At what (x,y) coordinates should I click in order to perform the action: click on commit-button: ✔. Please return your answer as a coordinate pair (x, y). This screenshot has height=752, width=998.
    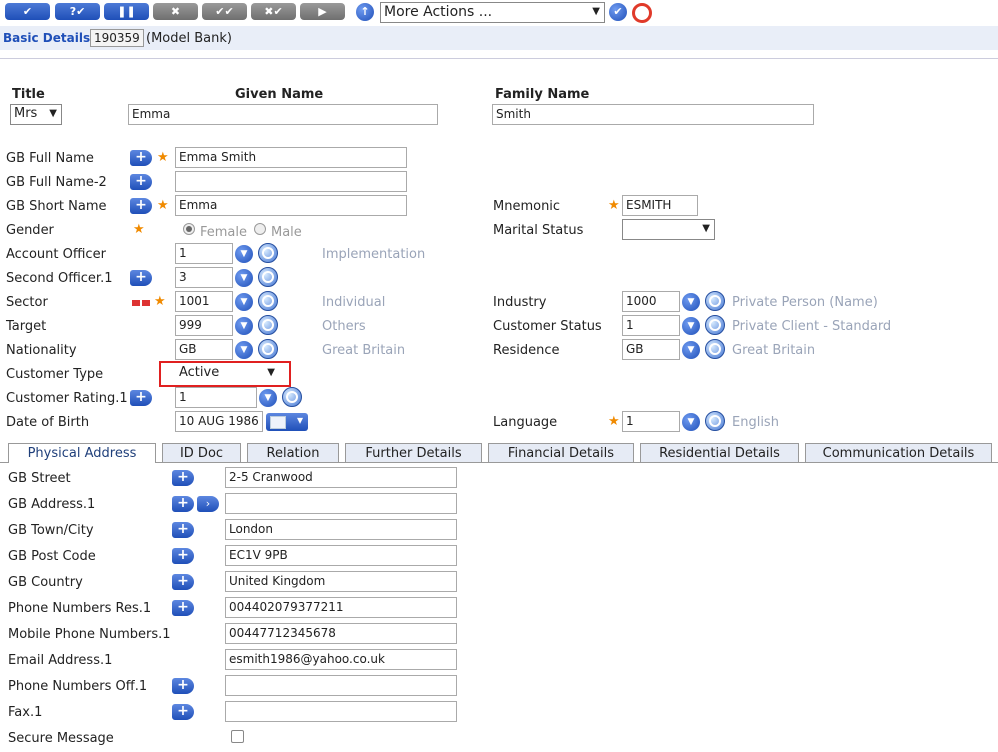
    Looking at the image, I should click on (27, 11).